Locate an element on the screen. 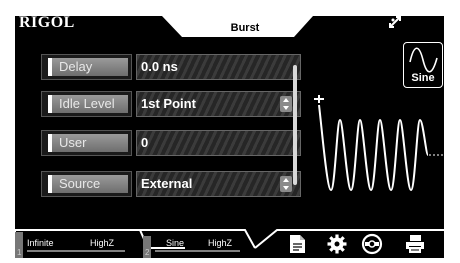  user-row: User 0 is located at coordinates (172, 143).